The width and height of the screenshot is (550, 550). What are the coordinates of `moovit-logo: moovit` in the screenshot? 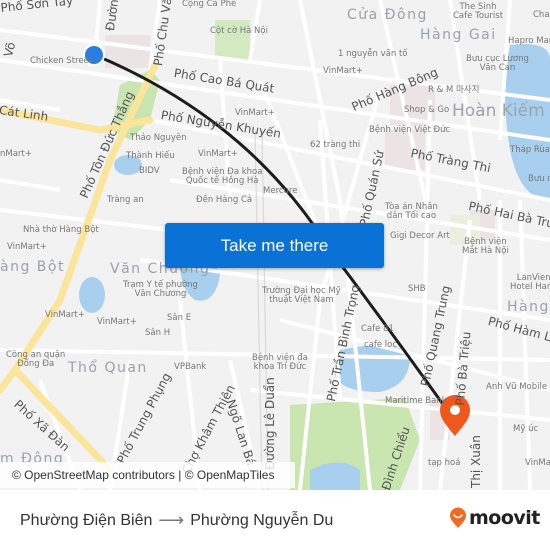 It's located at (494, 518).